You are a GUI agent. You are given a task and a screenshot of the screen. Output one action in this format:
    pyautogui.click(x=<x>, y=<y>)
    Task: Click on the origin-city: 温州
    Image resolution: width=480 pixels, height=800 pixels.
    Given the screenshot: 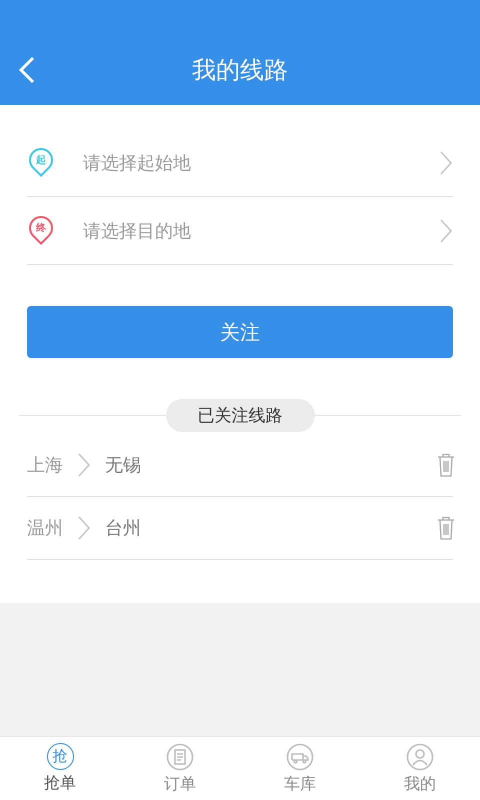 What is the action you would take?
    pyautogui.click(x=45, y=528)
    